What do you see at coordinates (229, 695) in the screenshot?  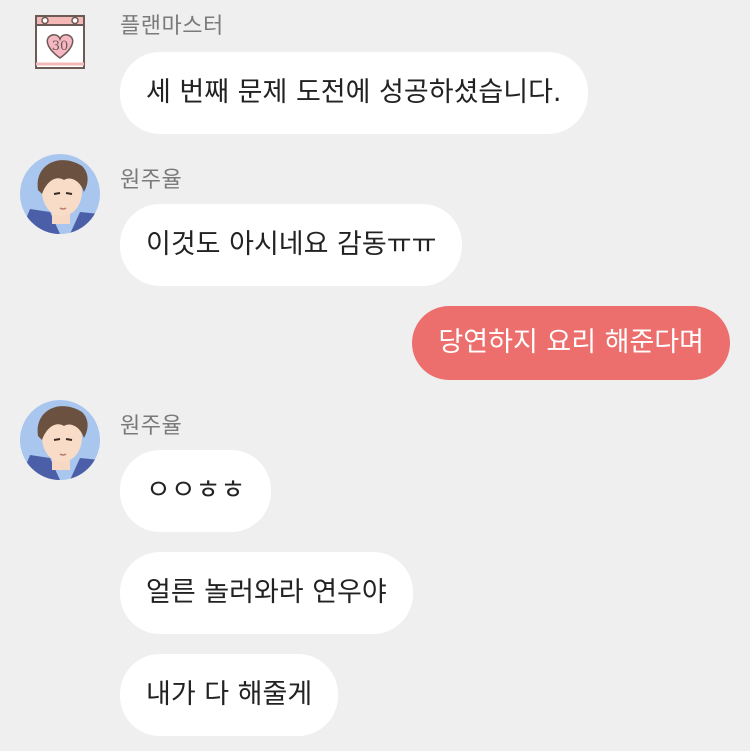 I see `message-bubble: 내가 다 해줄게` at bounding box center [229, 695].